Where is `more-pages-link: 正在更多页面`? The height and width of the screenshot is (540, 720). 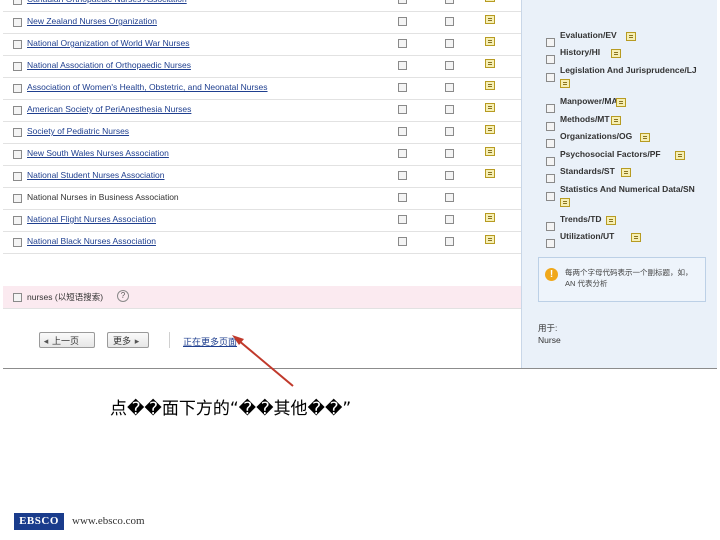
more-pages-link: 正在更多页面 is located at coordinates (210, 341).